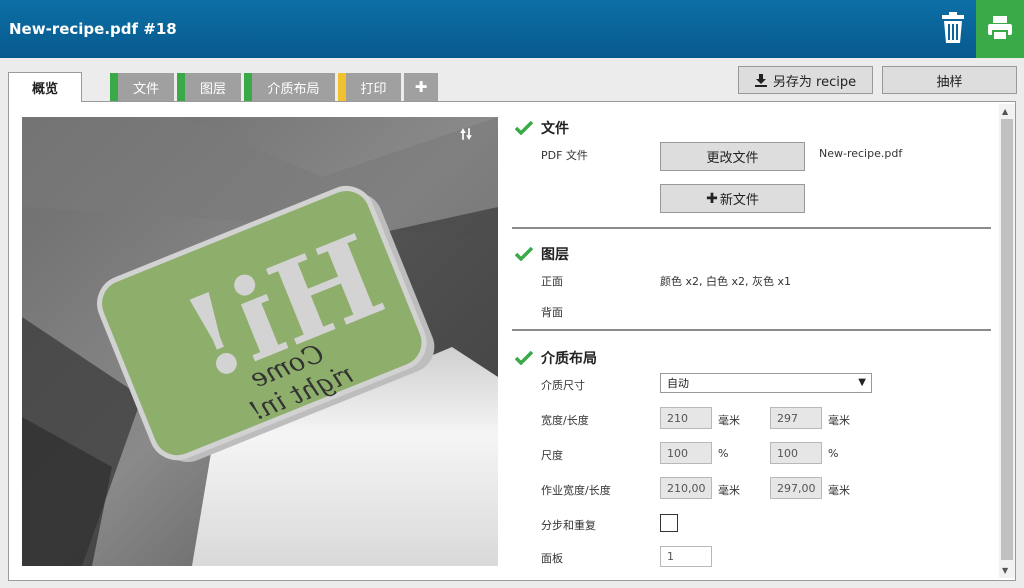 The width and height of the screenshot is (1024, 588). What do you see at coordinates (712, 198) in the screenshot?
I see `plus-icon: ✚` at bounding box center [712, 198].